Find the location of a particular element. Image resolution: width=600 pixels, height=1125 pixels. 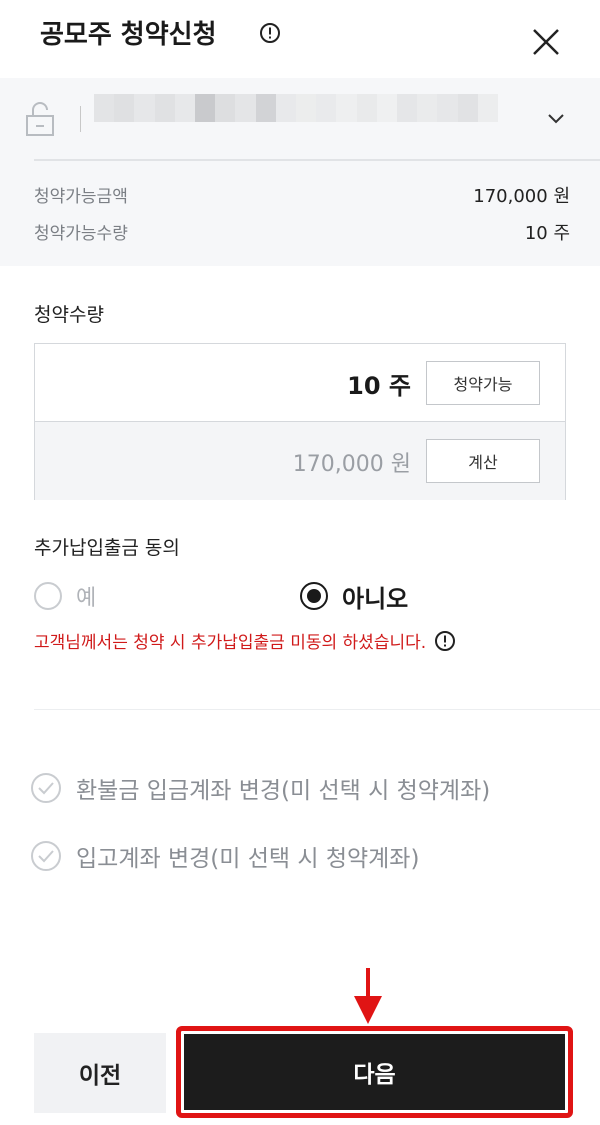

calculate-button: 계산 is located at coordinates (483, 461).